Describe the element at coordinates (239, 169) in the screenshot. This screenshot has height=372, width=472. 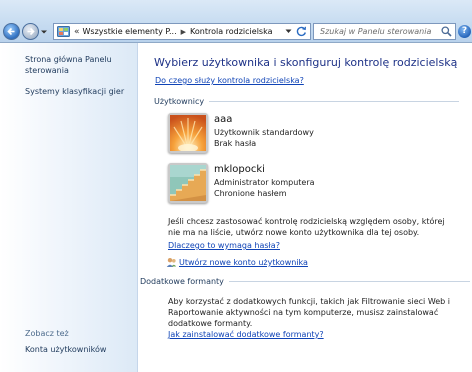
I see `user-name: mklopocki` at that location.